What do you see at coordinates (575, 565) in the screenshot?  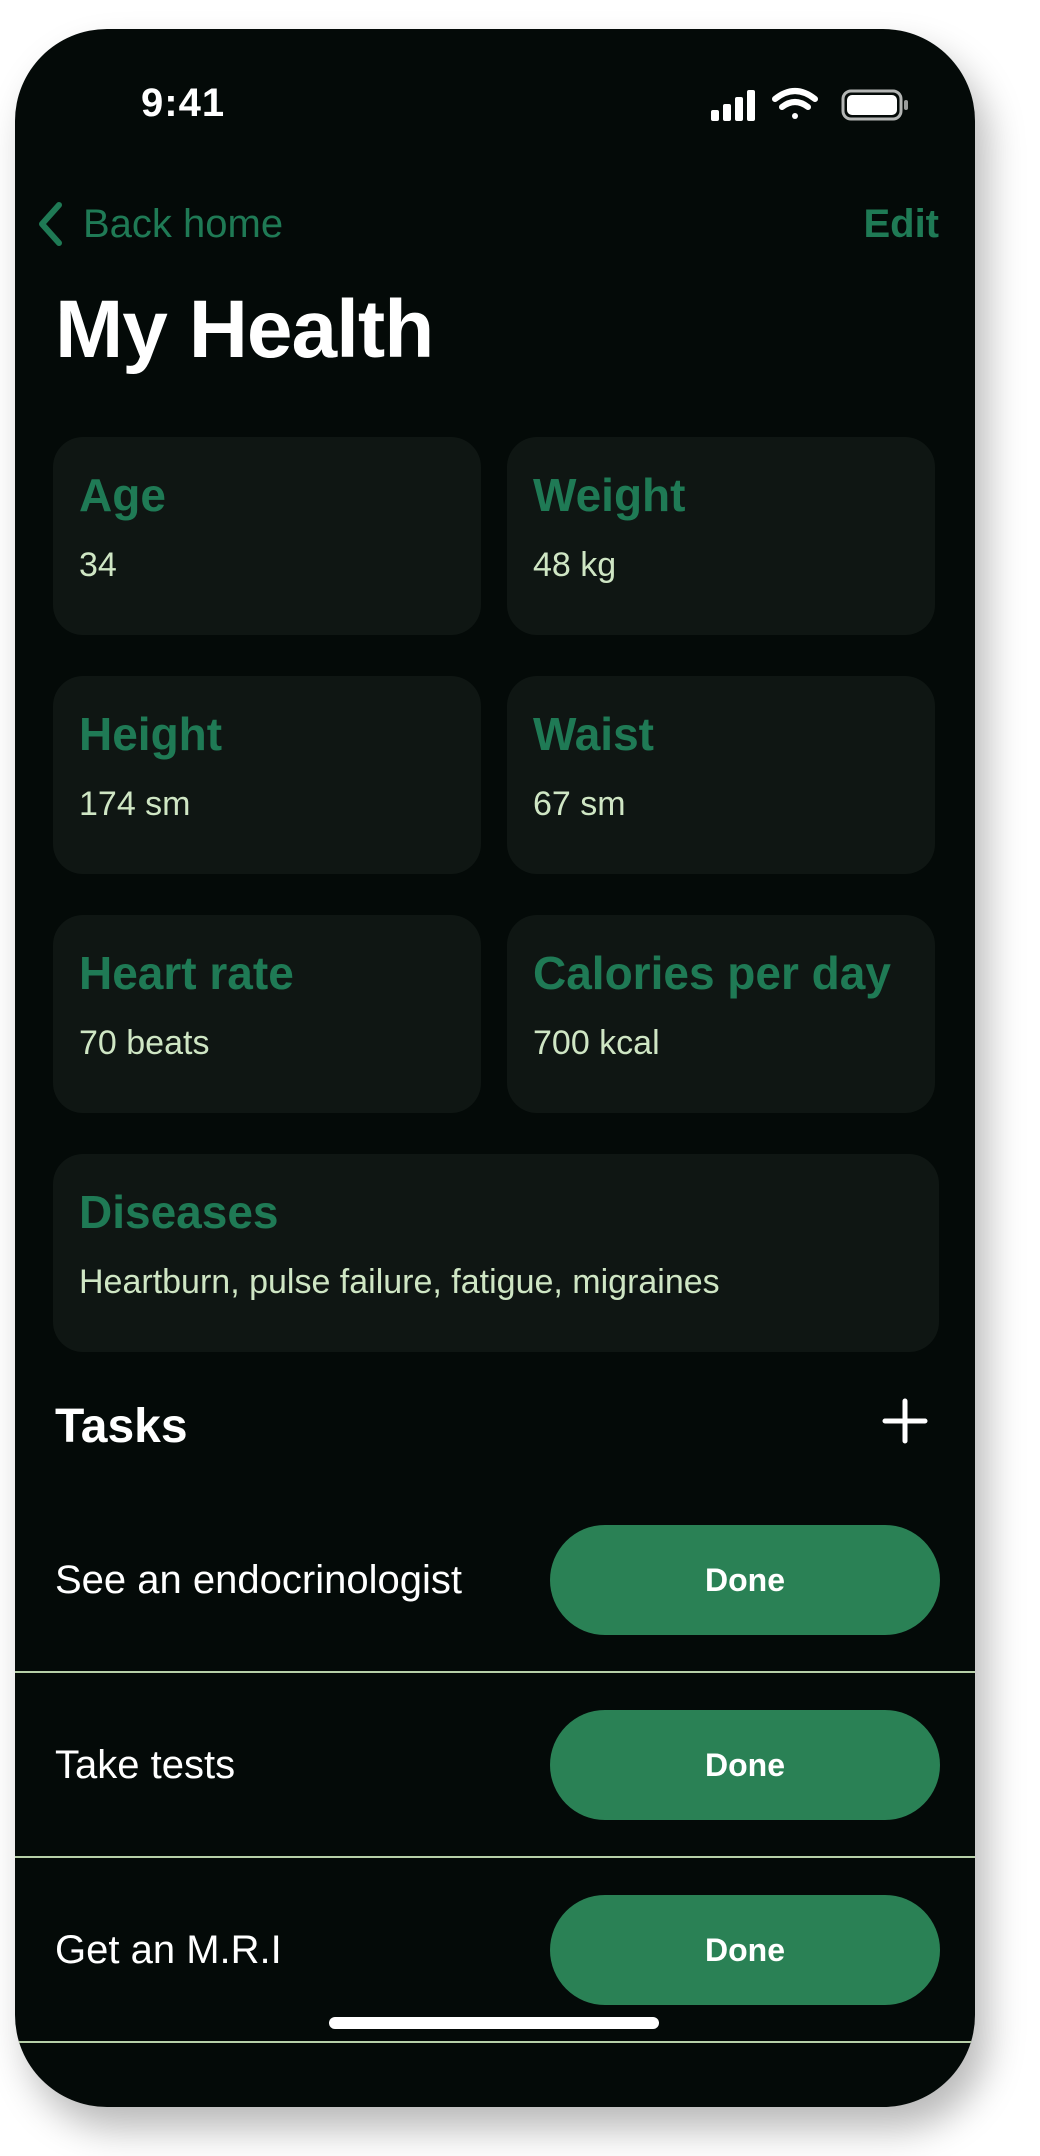 I see `card-value: 48 kg` at bounding box center [575, 565].